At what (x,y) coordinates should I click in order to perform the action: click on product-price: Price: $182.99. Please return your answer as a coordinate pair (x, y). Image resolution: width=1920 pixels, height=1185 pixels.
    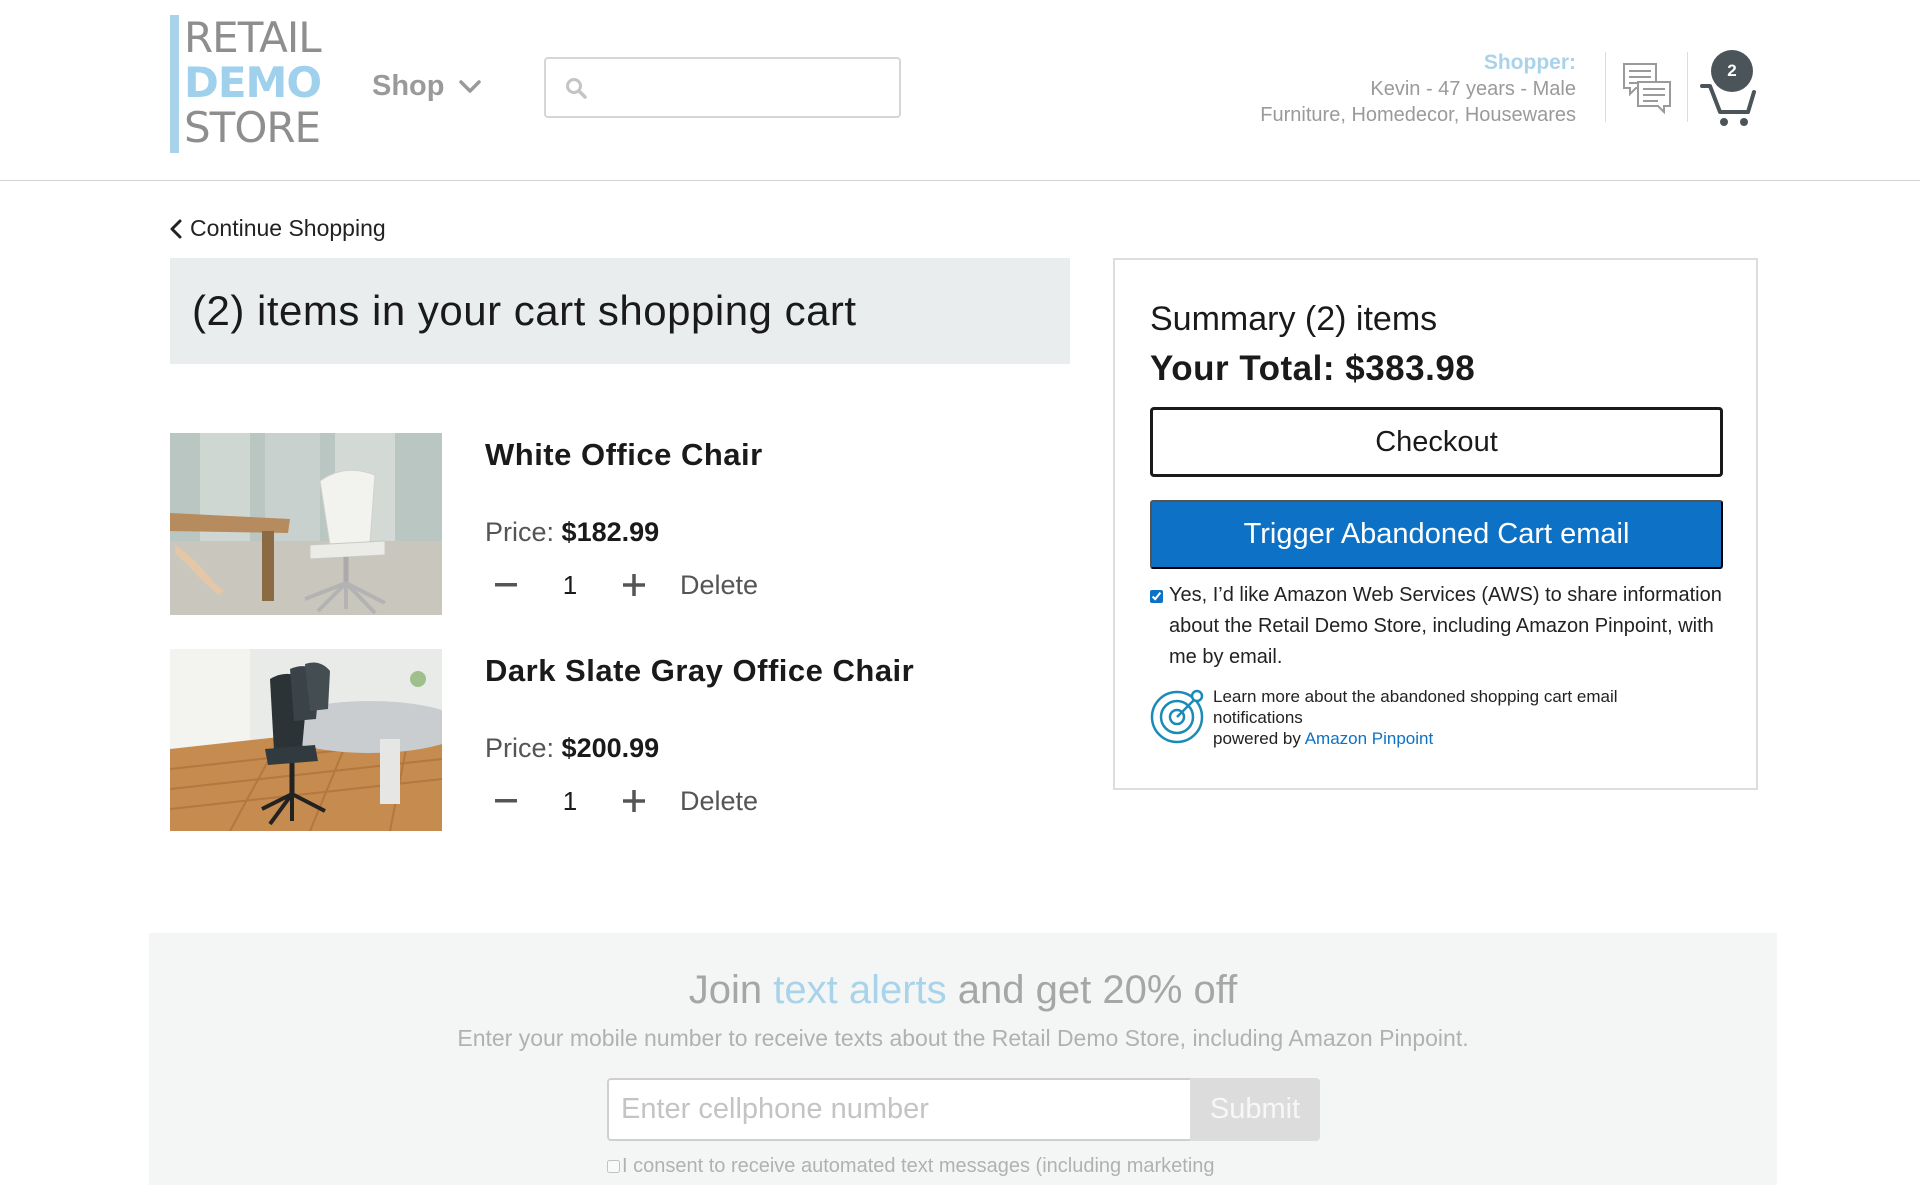
    Looking at the image, I should click on (572, 532).